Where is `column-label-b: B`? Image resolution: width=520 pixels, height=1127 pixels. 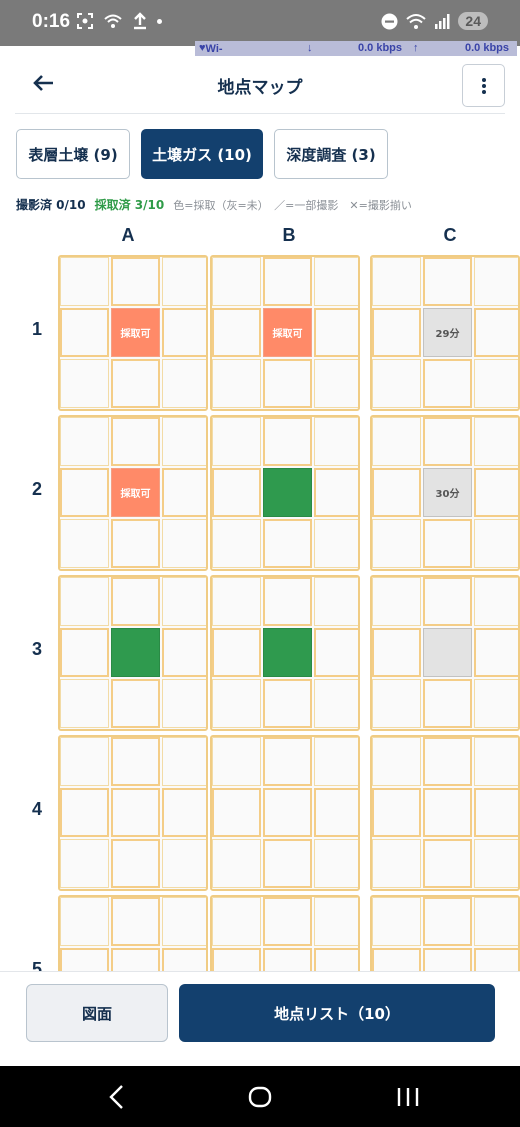 column-label-b: B is located at coordinates (289, 235).